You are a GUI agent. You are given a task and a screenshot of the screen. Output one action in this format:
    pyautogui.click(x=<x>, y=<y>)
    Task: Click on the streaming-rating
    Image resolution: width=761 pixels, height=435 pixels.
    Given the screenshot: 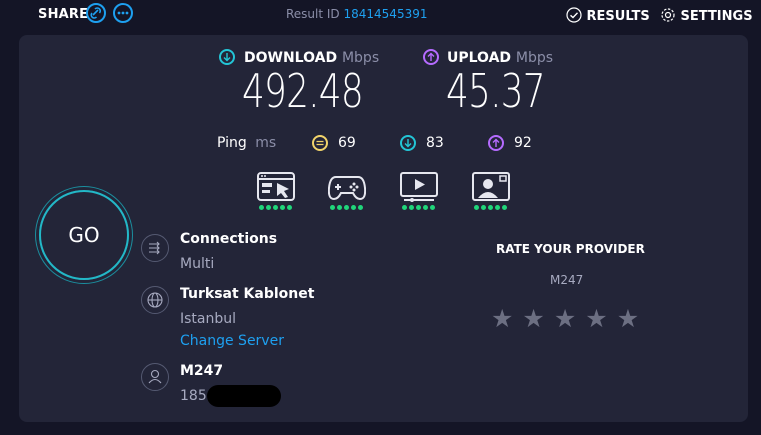 What is the action you would take?
    pyautogui.click(x=418, y=207)
    